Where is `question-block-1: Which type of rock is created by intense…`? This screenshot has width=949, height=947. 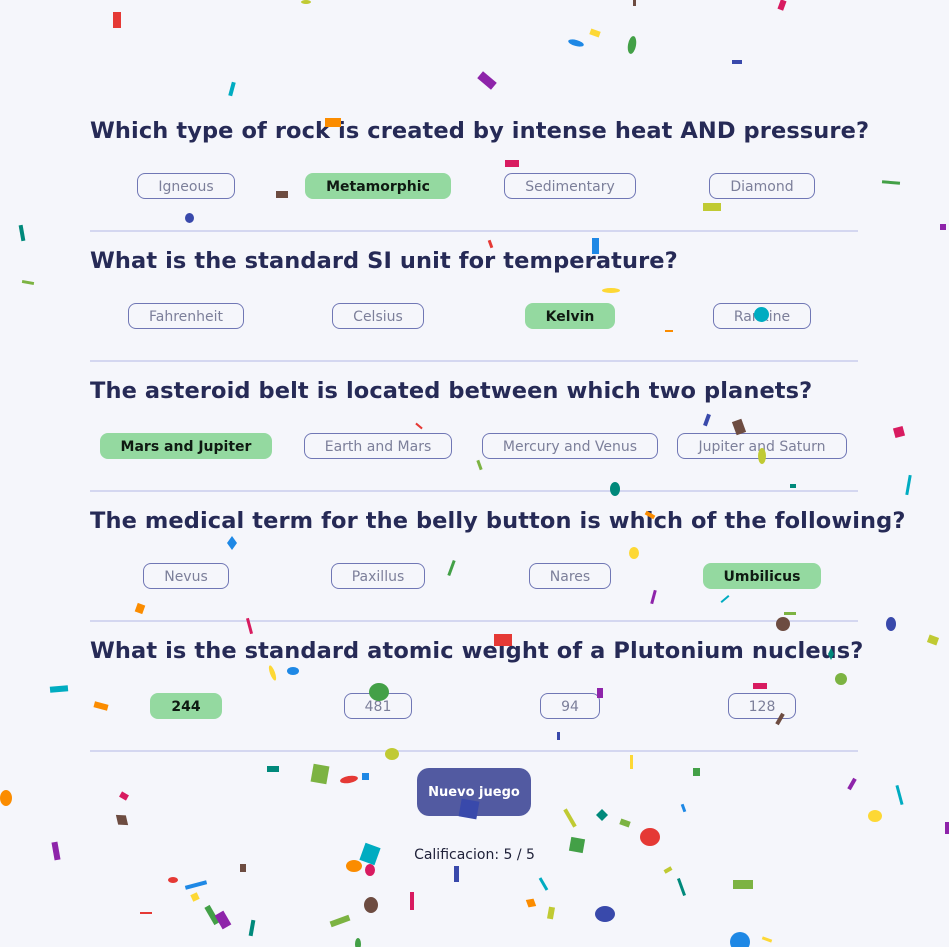 question-block-1: Which type of rock is created by intense… is located at coordinates (479, 167).